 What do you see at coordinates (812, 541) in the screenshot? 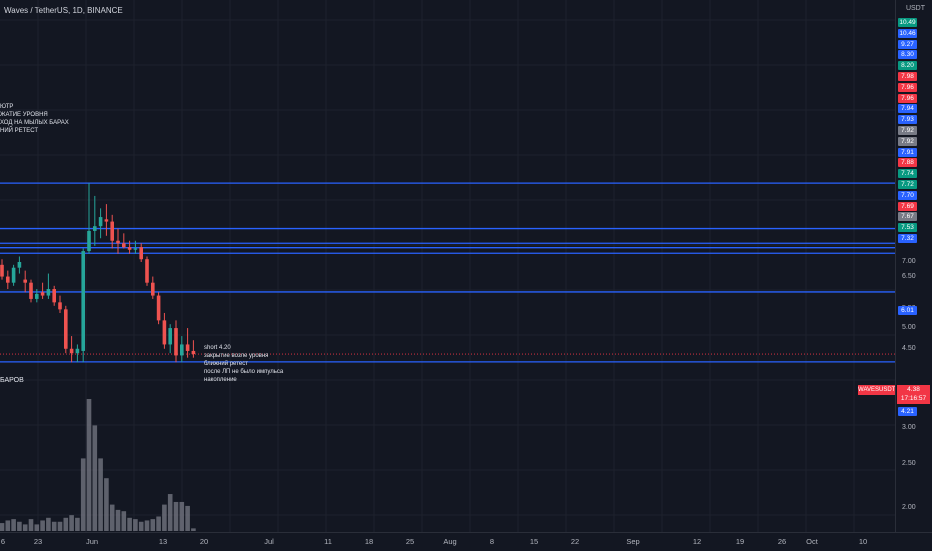
I see `time-tick-label: Oct` at bounding box center [812, 541].